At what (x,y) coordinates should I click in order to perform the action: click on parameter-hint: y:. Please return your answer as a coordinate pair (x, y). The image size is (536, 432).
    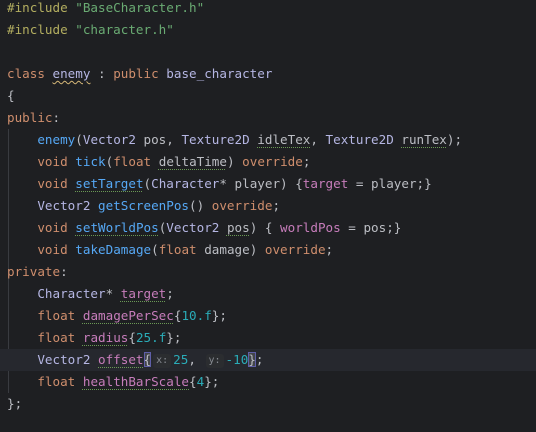
    Looking at the image, I should click on (214, 361).